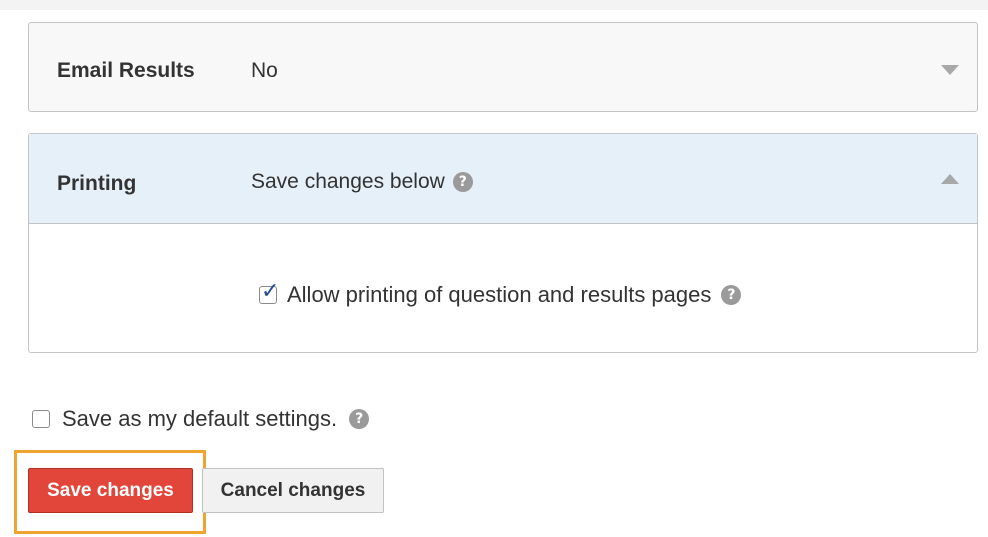 Image resolution: width=988 pixels, height=537 pixels. Describe the element at coordinates (126, 70) in the screenshot. I see `email-results-label: Email Results` at that location.